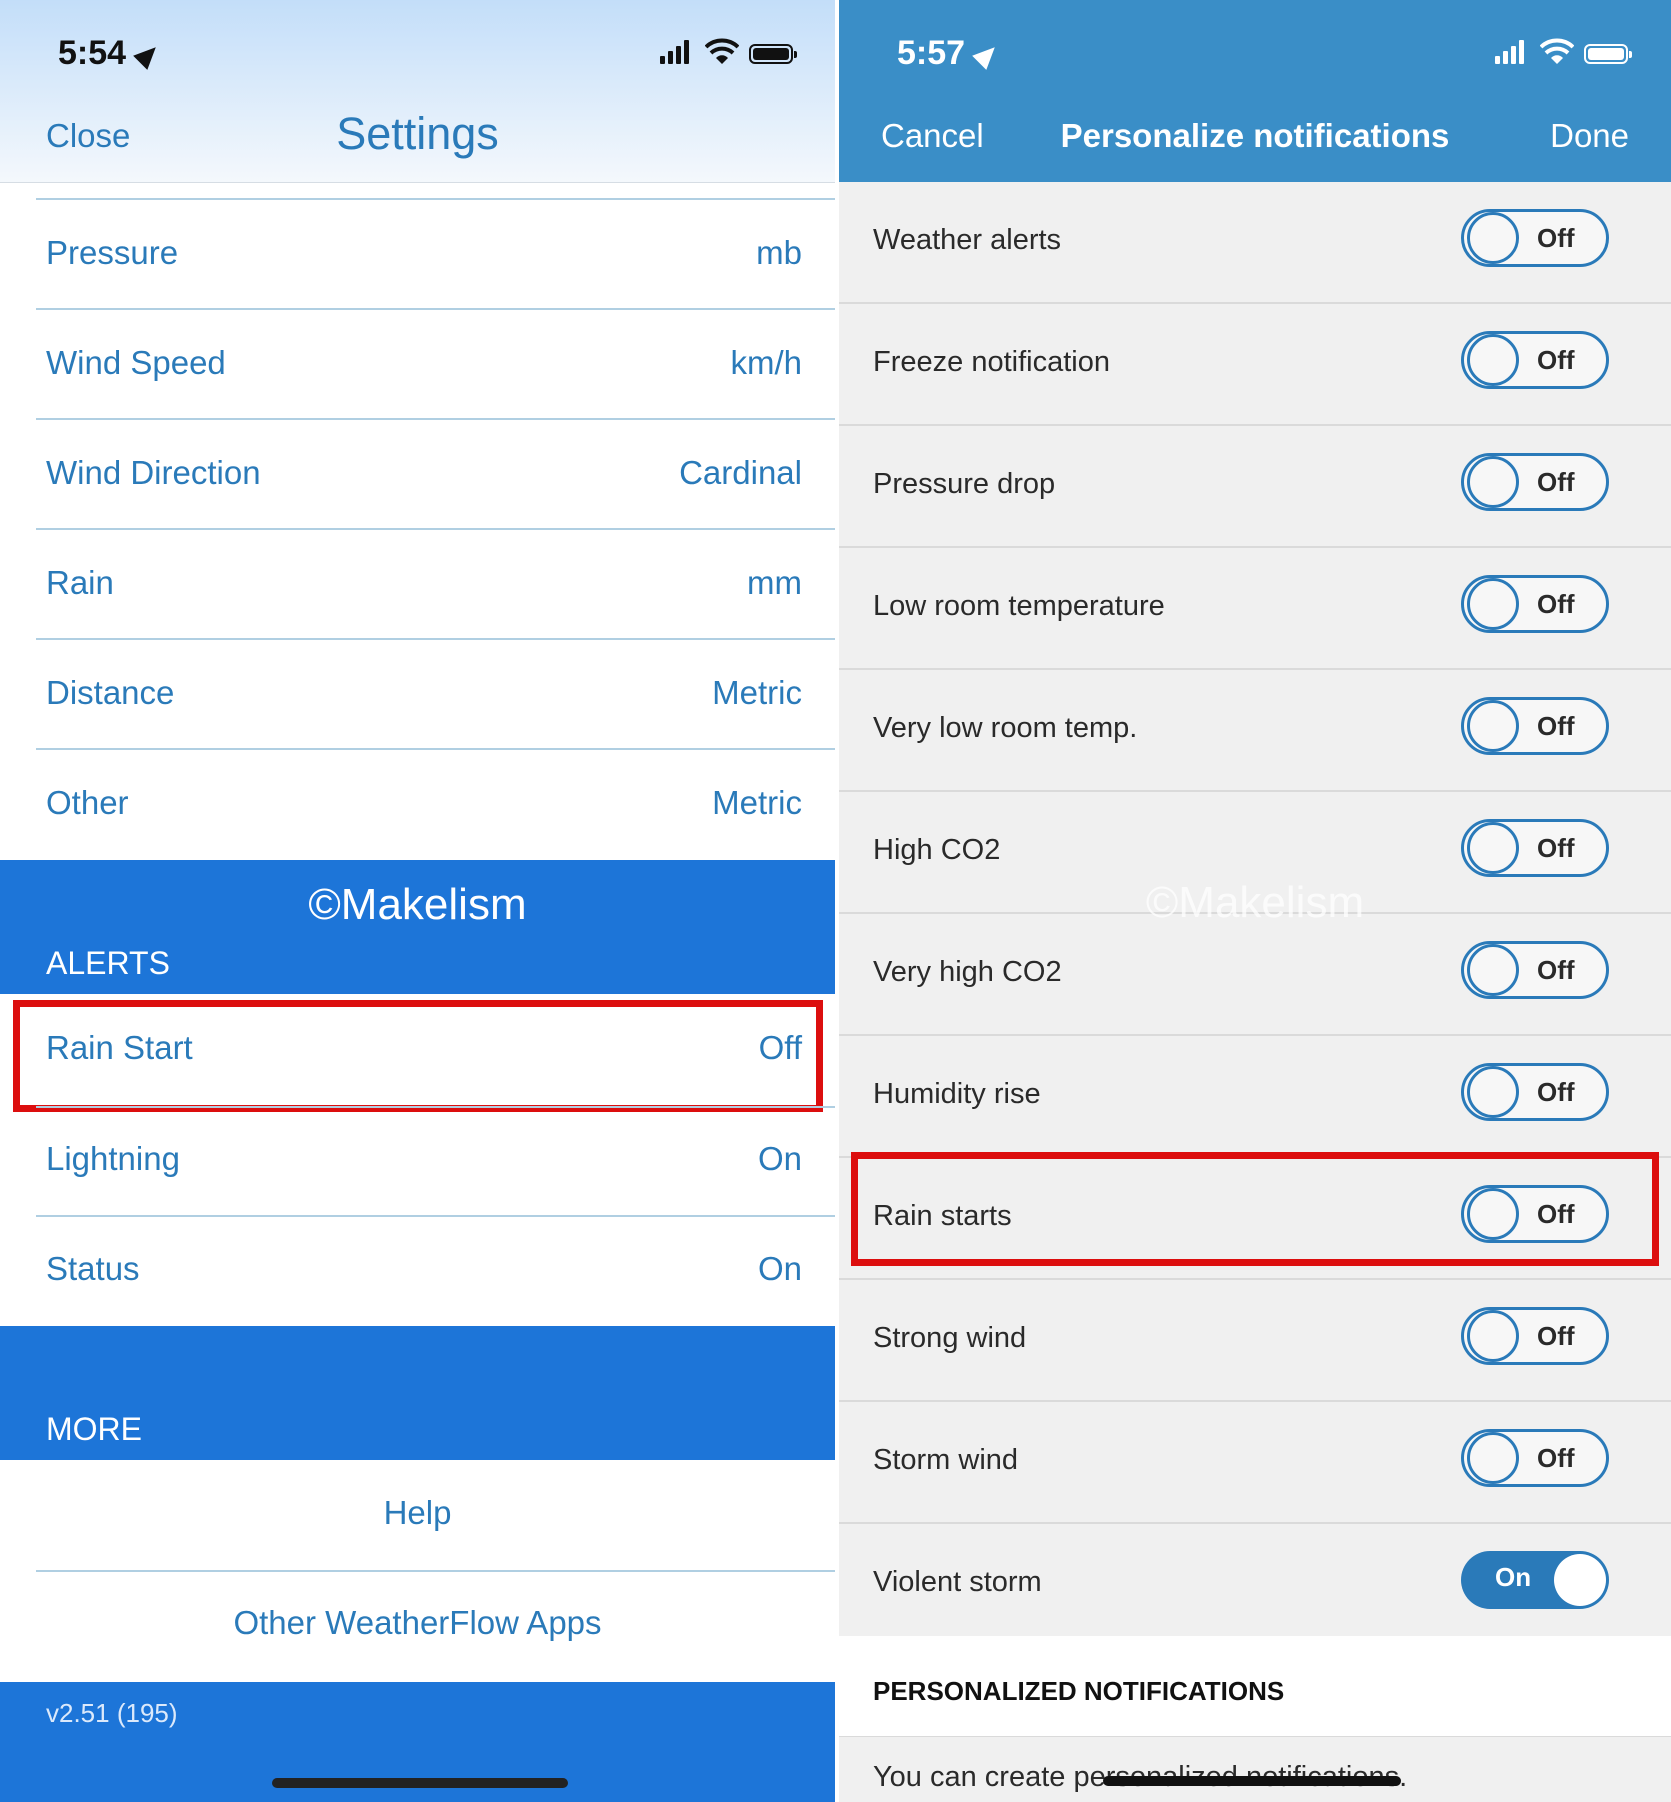  I want to click on settings-row-wind-speed: Wind Speed km/h, so click(417, 365).